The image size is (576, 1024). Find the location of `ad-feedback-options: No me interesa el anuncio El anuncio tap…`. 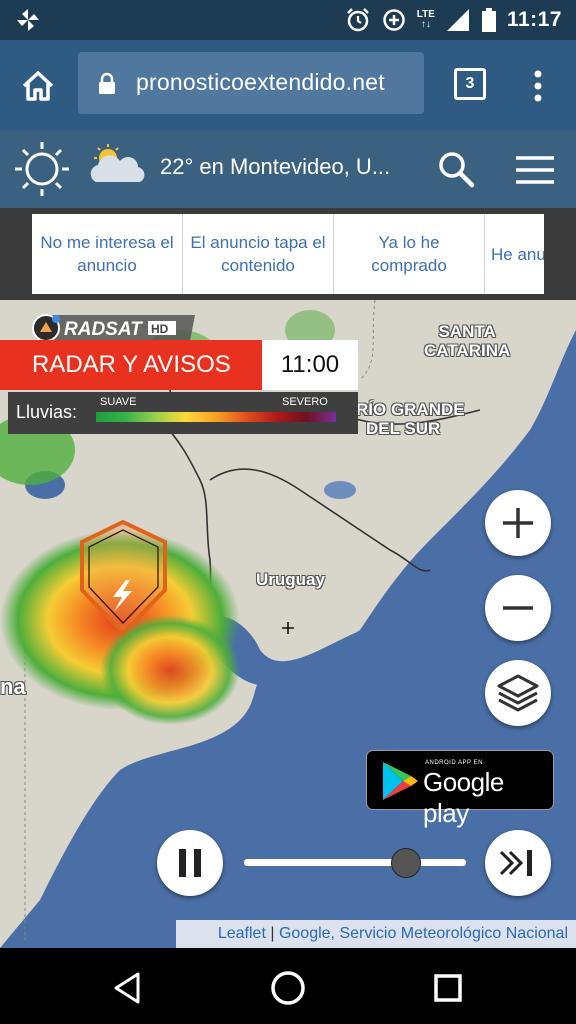

ad-feedback-options: No me interesa el anuncio El anuncio tap… is located at coordinates (288, 254).